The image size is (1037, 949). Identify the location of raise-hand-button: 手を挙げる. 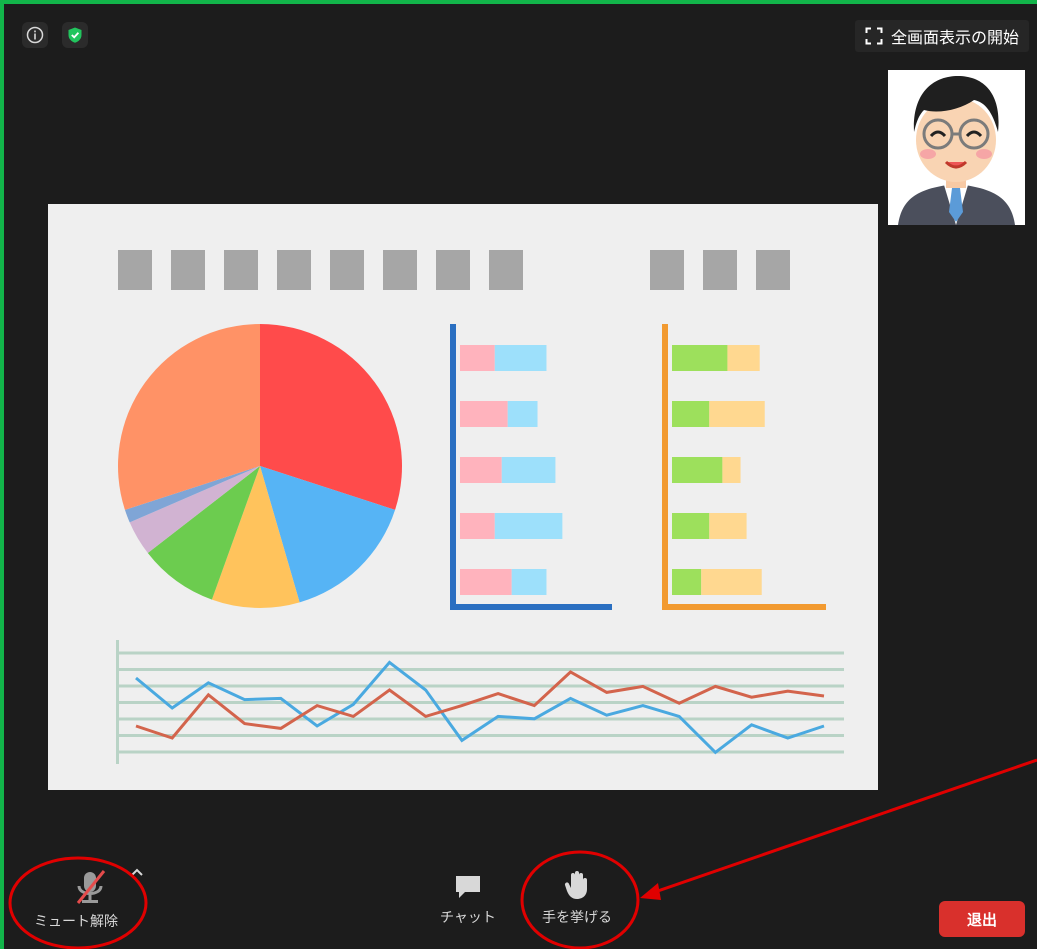
(577, 898).